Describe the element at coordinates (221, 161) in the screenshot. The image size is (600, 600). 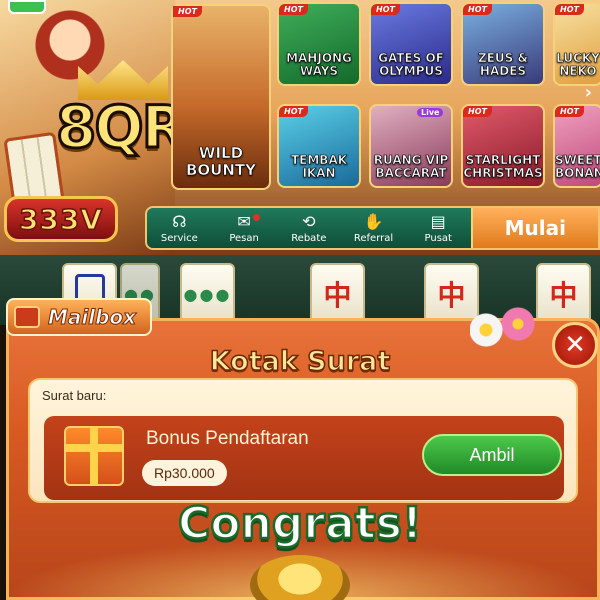
I see `game-card-label: WILD BOUNTY` at that location.